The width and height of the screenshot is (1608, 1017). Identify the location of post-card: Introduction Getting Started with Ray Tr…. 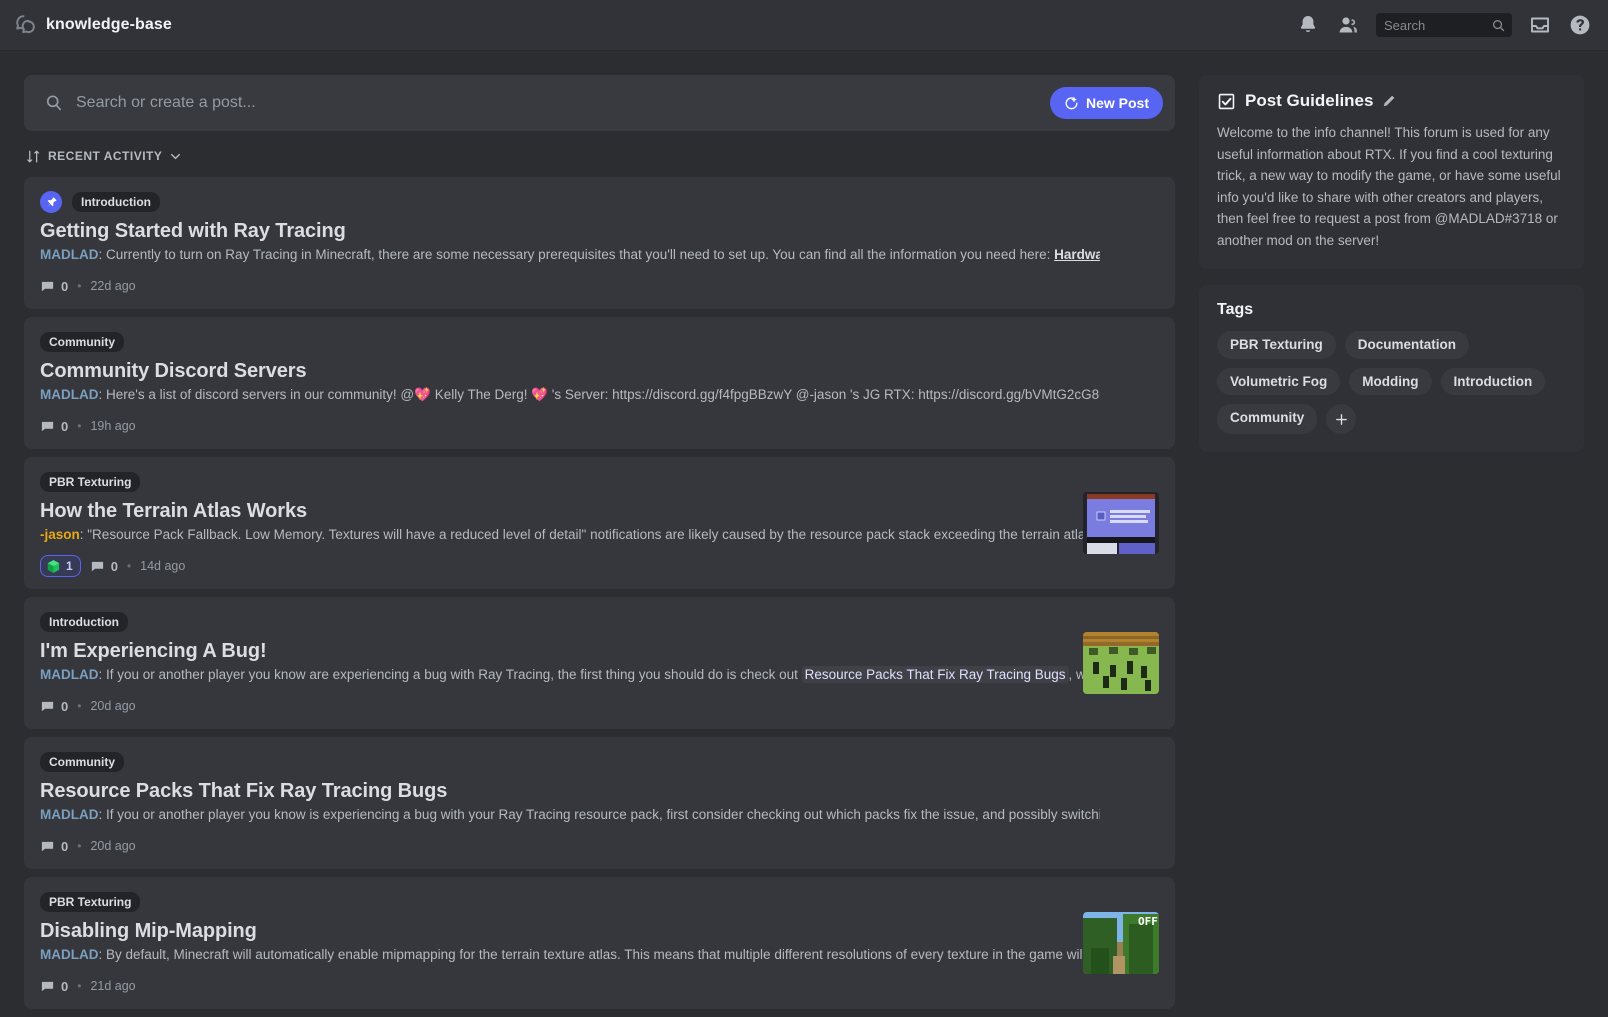
(599, 243).